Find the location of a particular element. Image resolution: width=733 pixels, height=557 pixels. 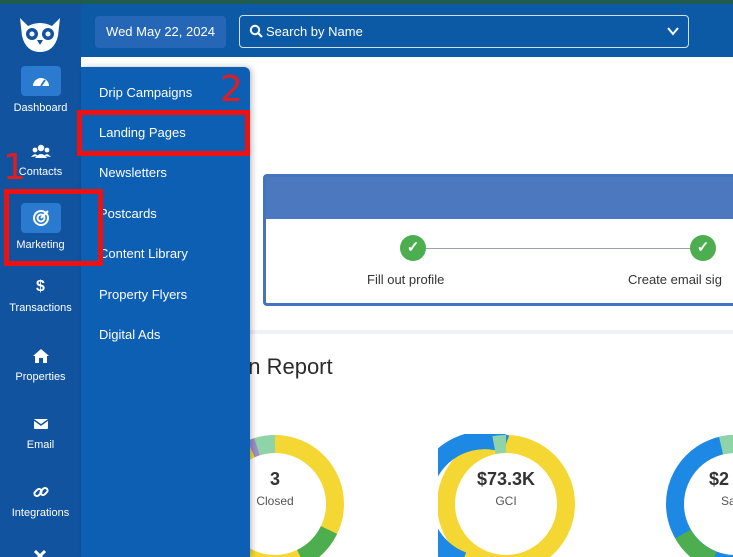

contact-search is located at coordinates (464, 31).